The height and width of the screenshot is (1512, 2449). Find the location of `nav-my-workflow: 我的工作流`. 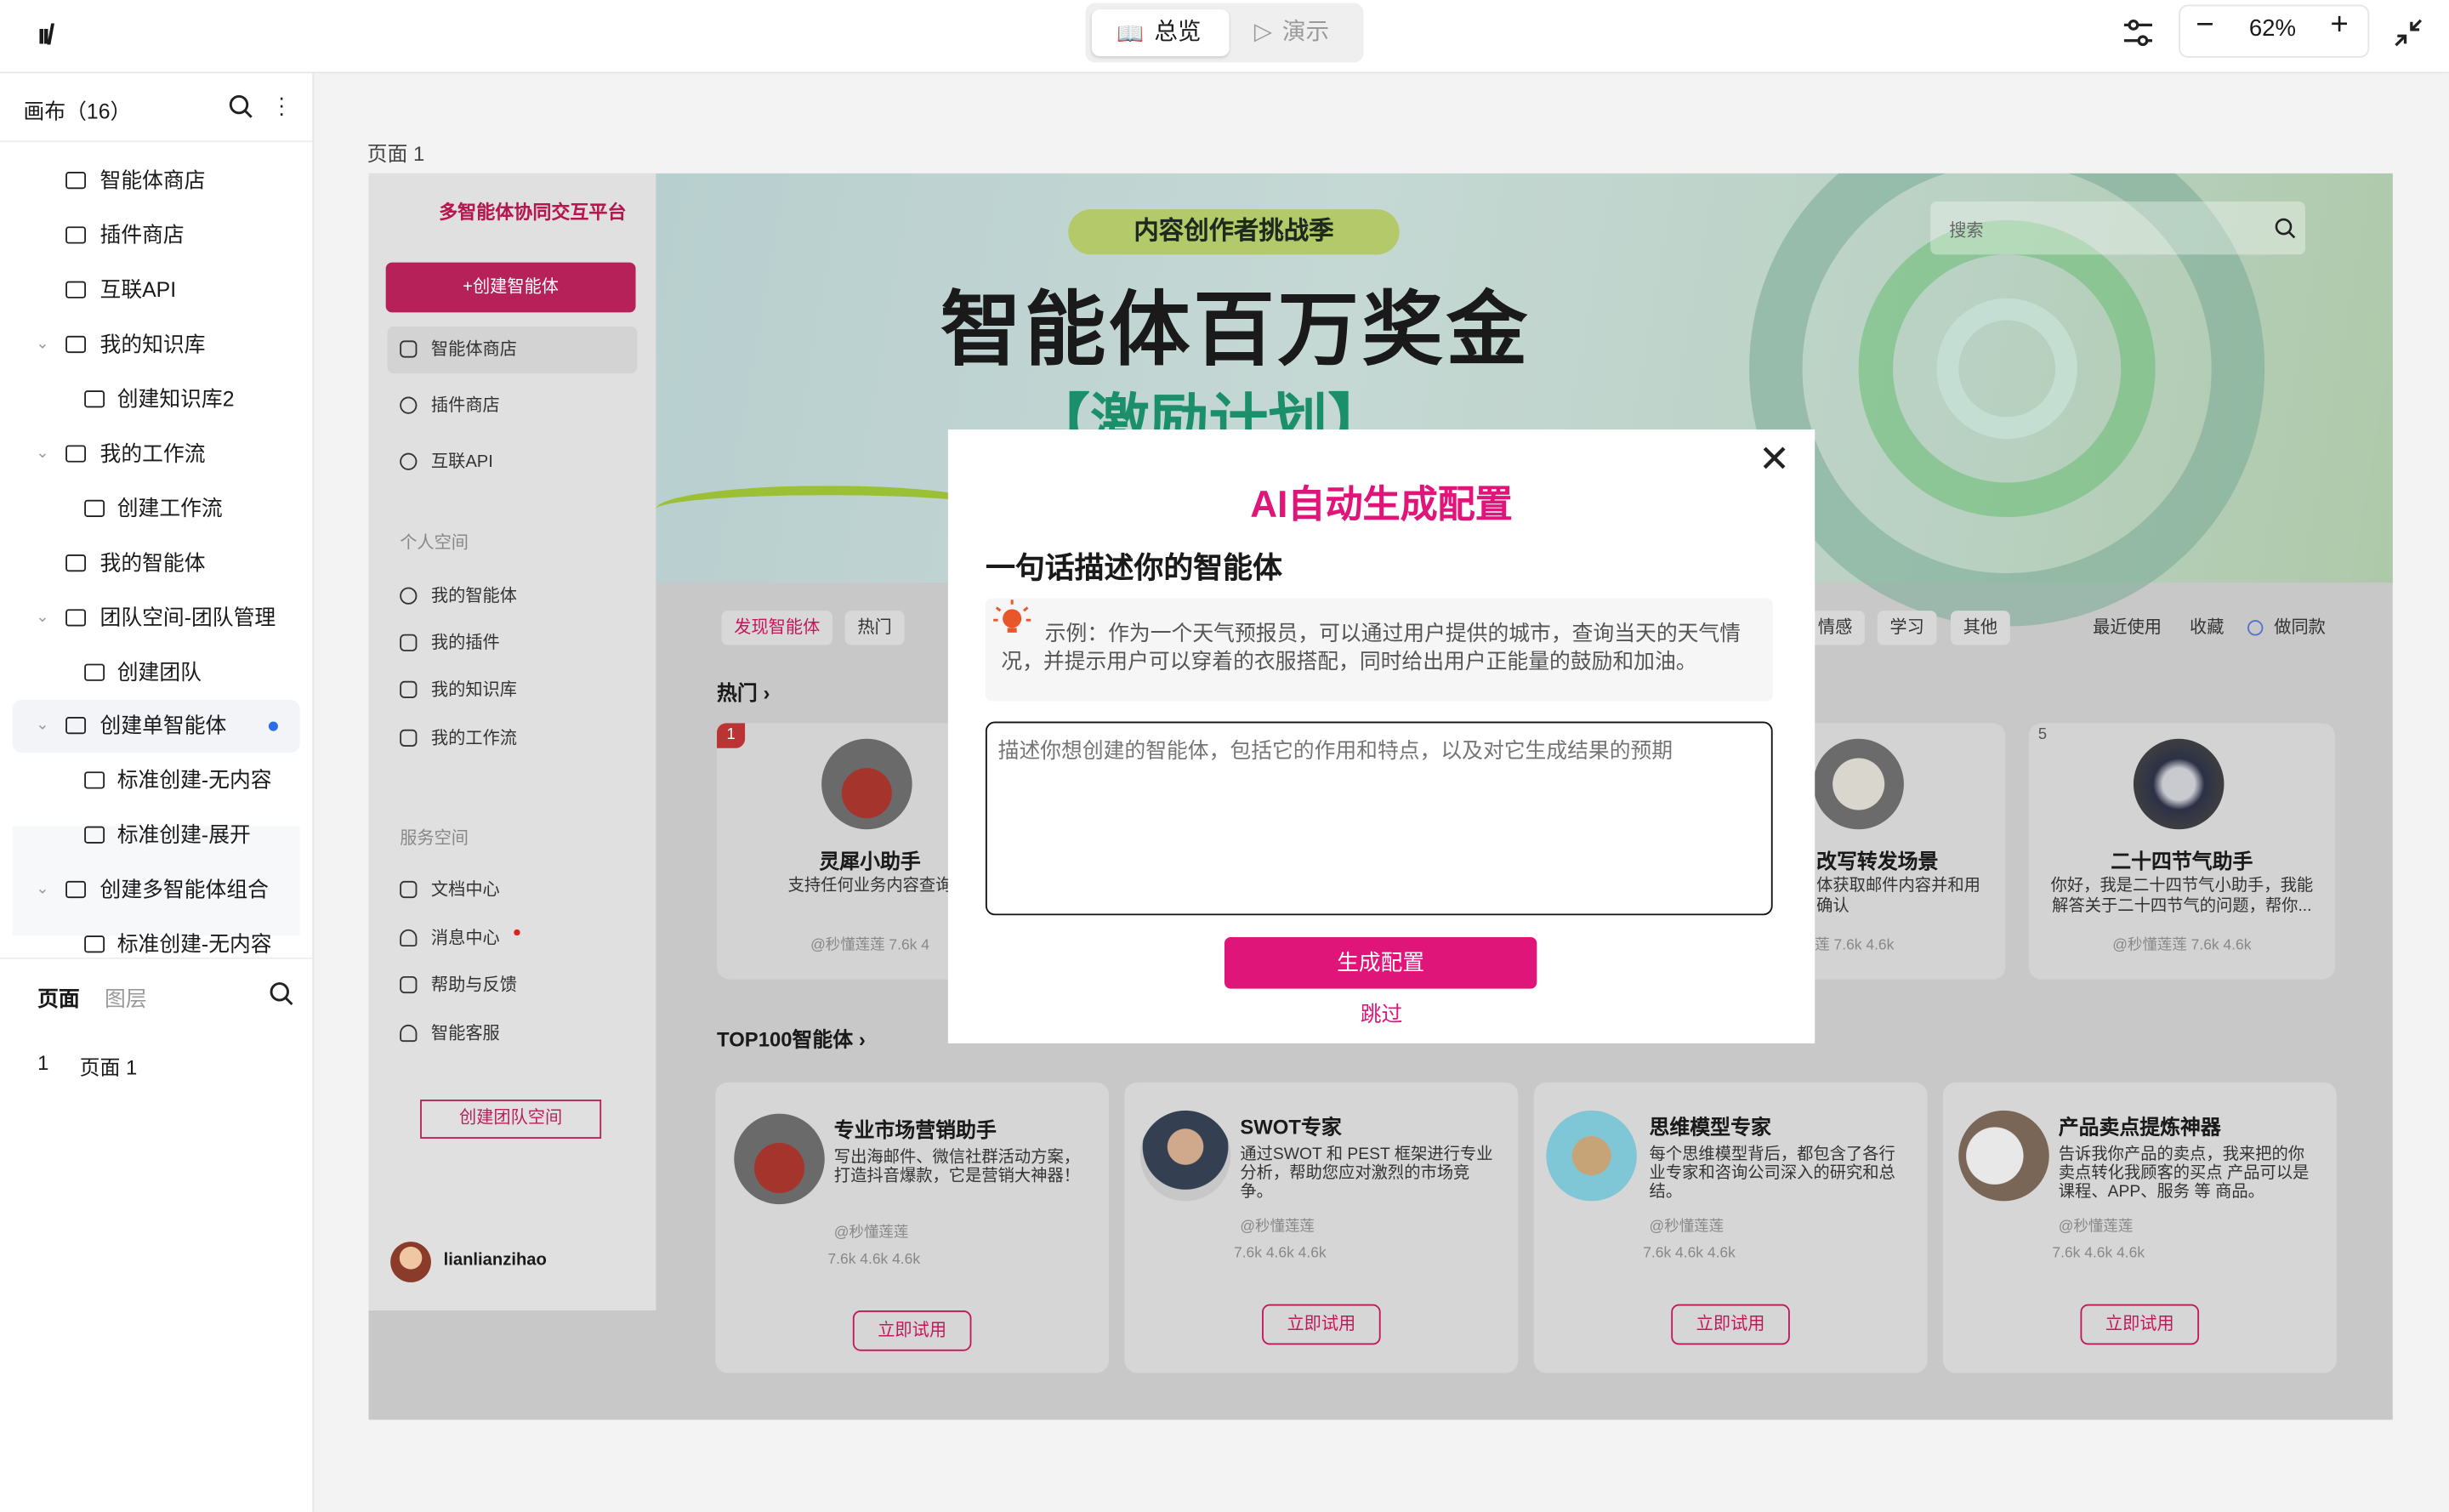

nav-my-workflow: 我的工作流 is located at coordinates (513, 738).